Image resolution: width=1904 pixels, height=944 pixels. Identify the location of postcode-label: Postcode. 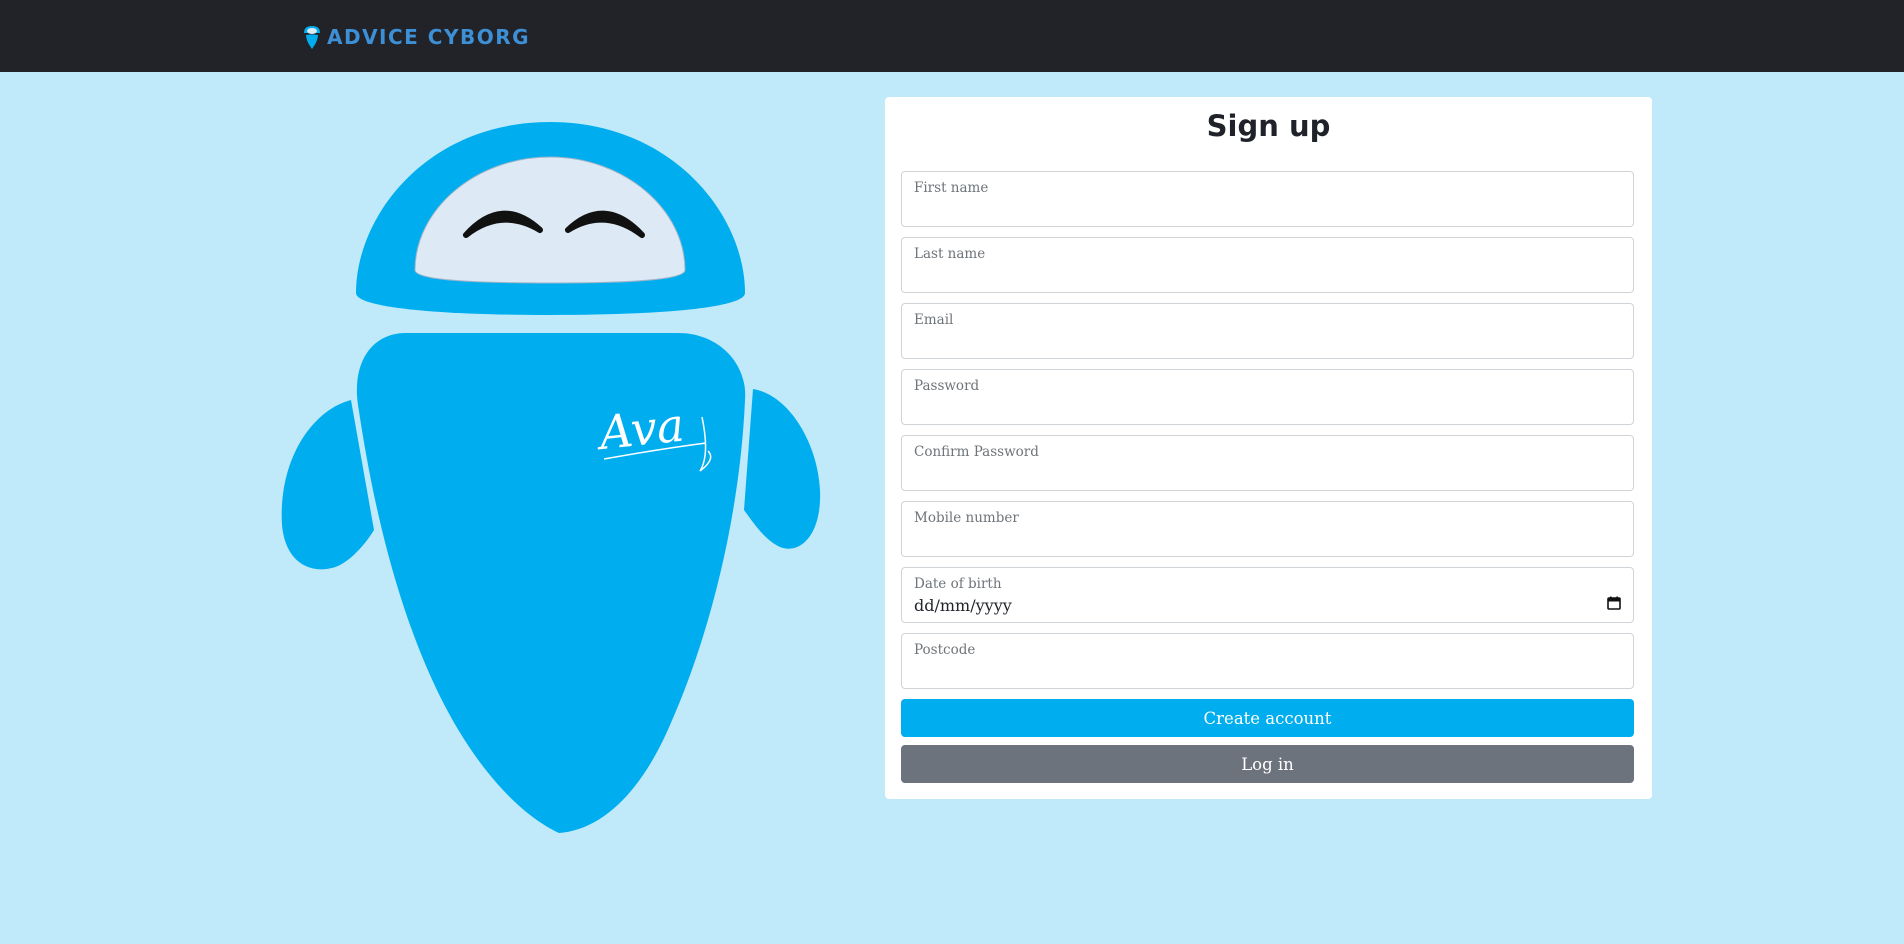
(945, 650).